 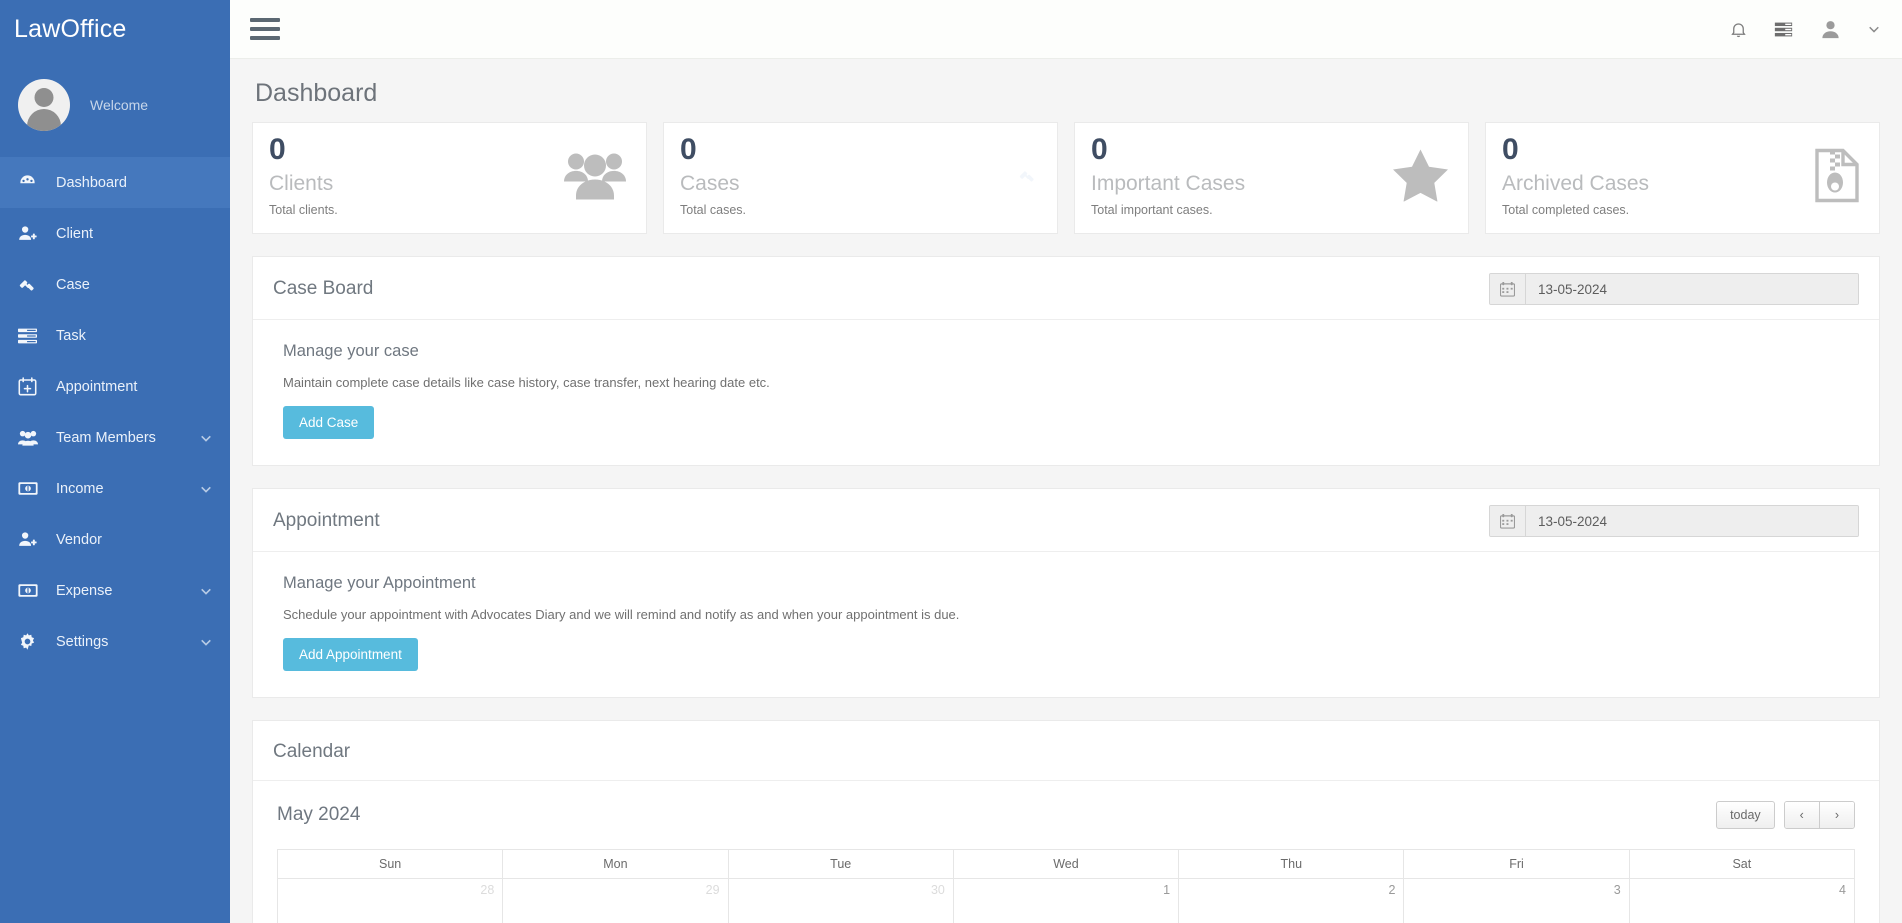 What do you see at coordinates (1692, 521) in the screenshot?
I see `appointment-date-value: 13-05-2024` at bounding box center [1692, 521].